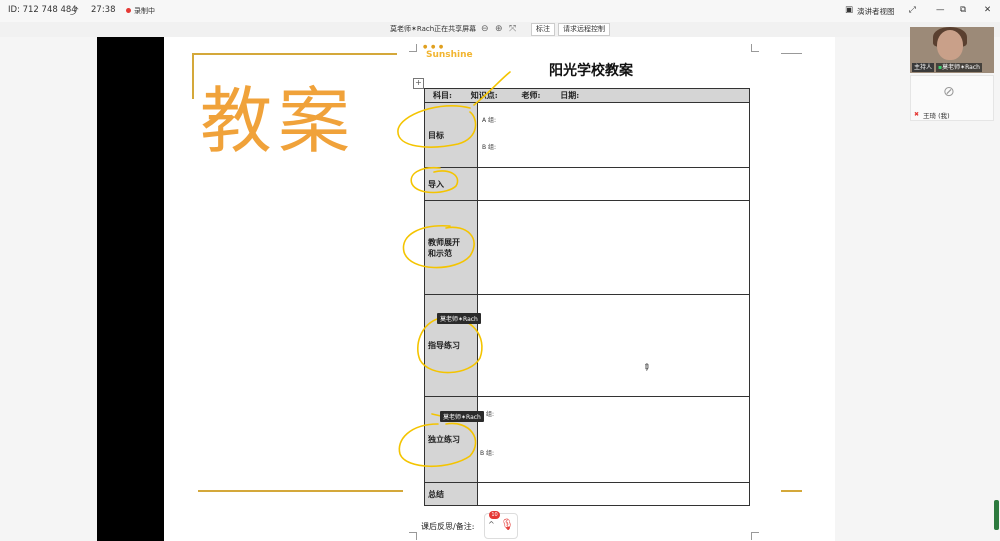 The width and height of the screenshot is (1000, 541). I want to click on chevron-up-icon: ^, so click(491, 524).